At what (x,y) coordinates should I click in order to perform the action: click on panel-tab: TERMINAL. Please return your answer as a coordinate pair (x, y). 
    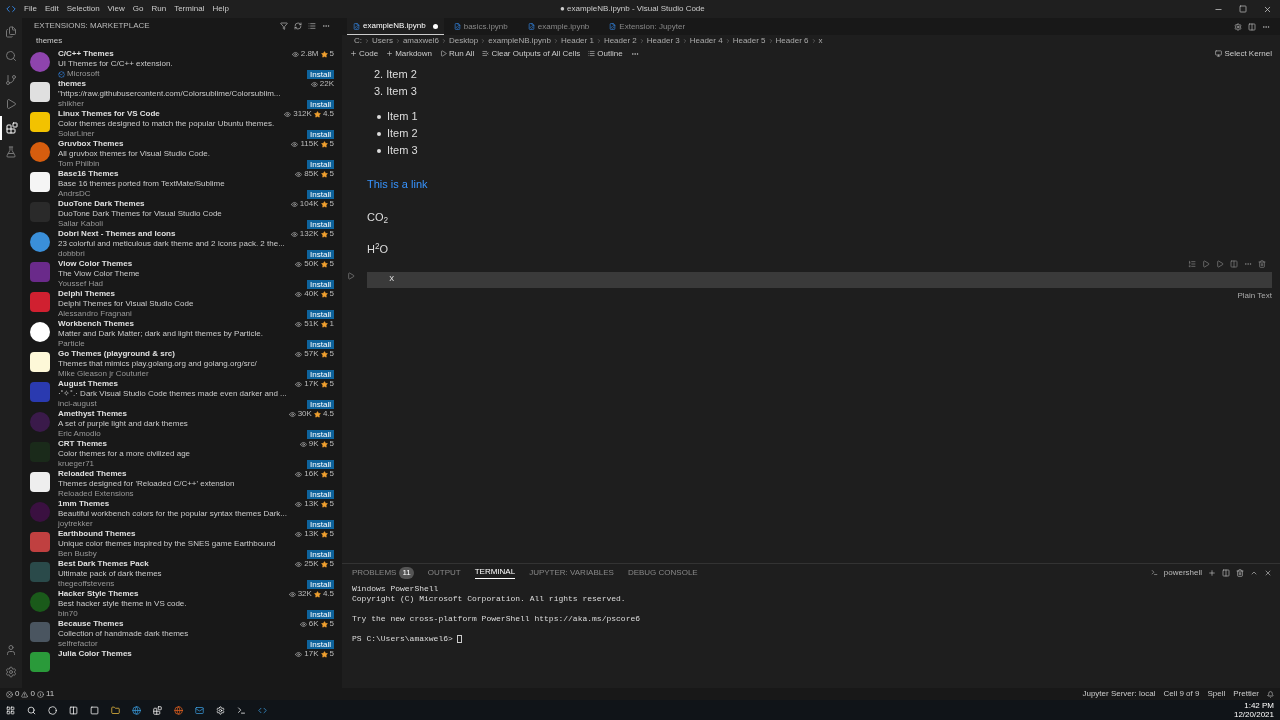
    Looking at the image, I should click on (495, 572).